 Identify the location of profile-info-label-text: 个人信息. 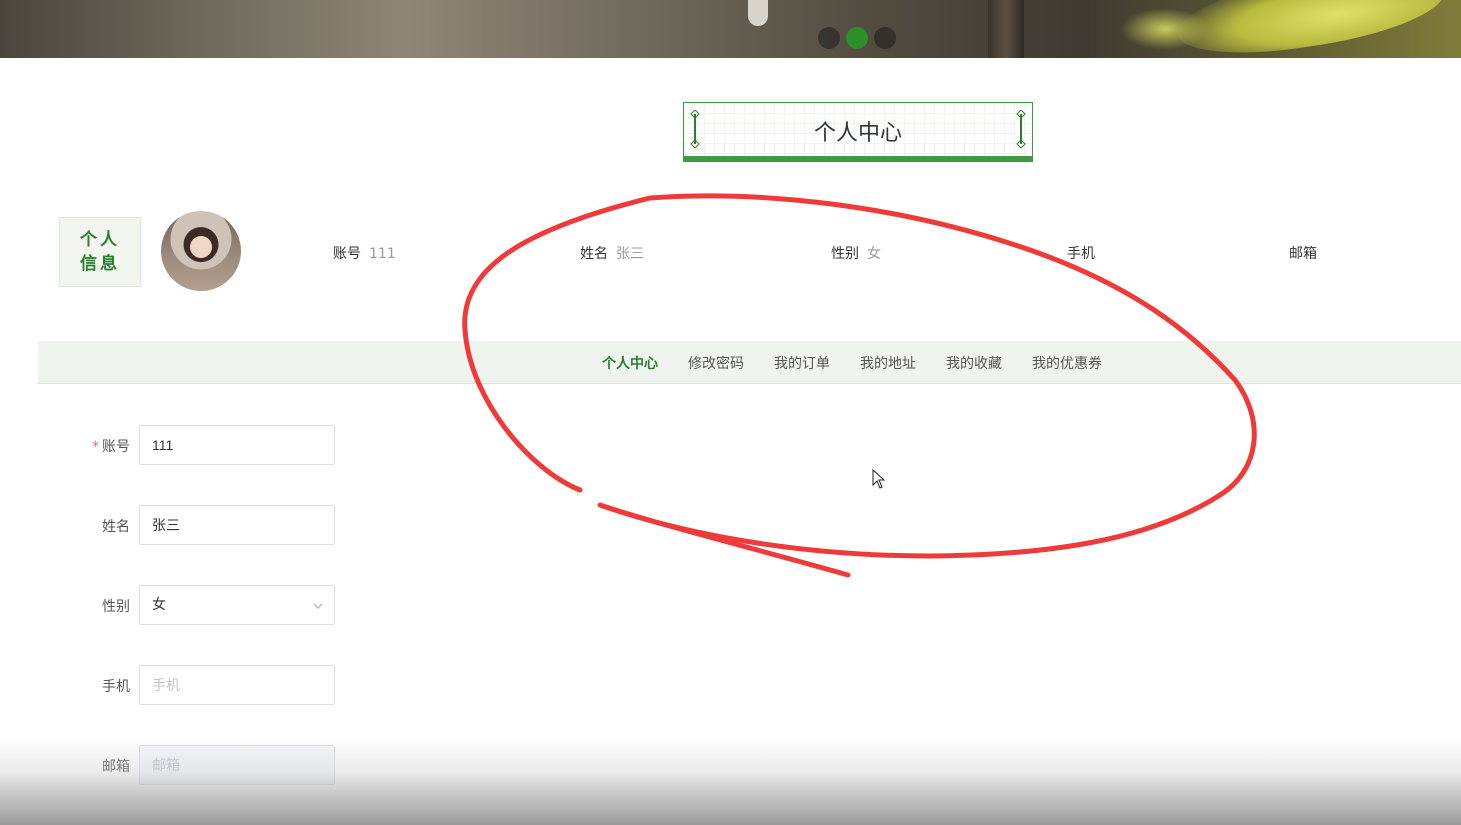
(100, 252).